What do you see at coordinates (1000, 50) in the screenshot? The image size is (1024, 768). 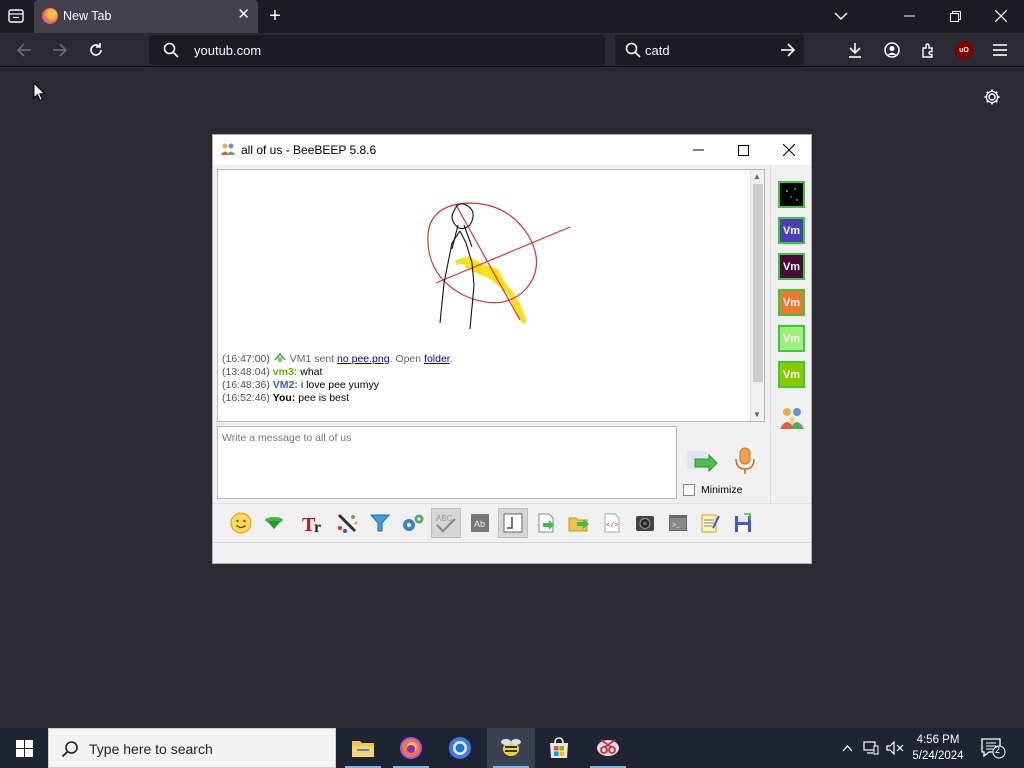 I see `menu-icon` at bounding box center [1000, 50].